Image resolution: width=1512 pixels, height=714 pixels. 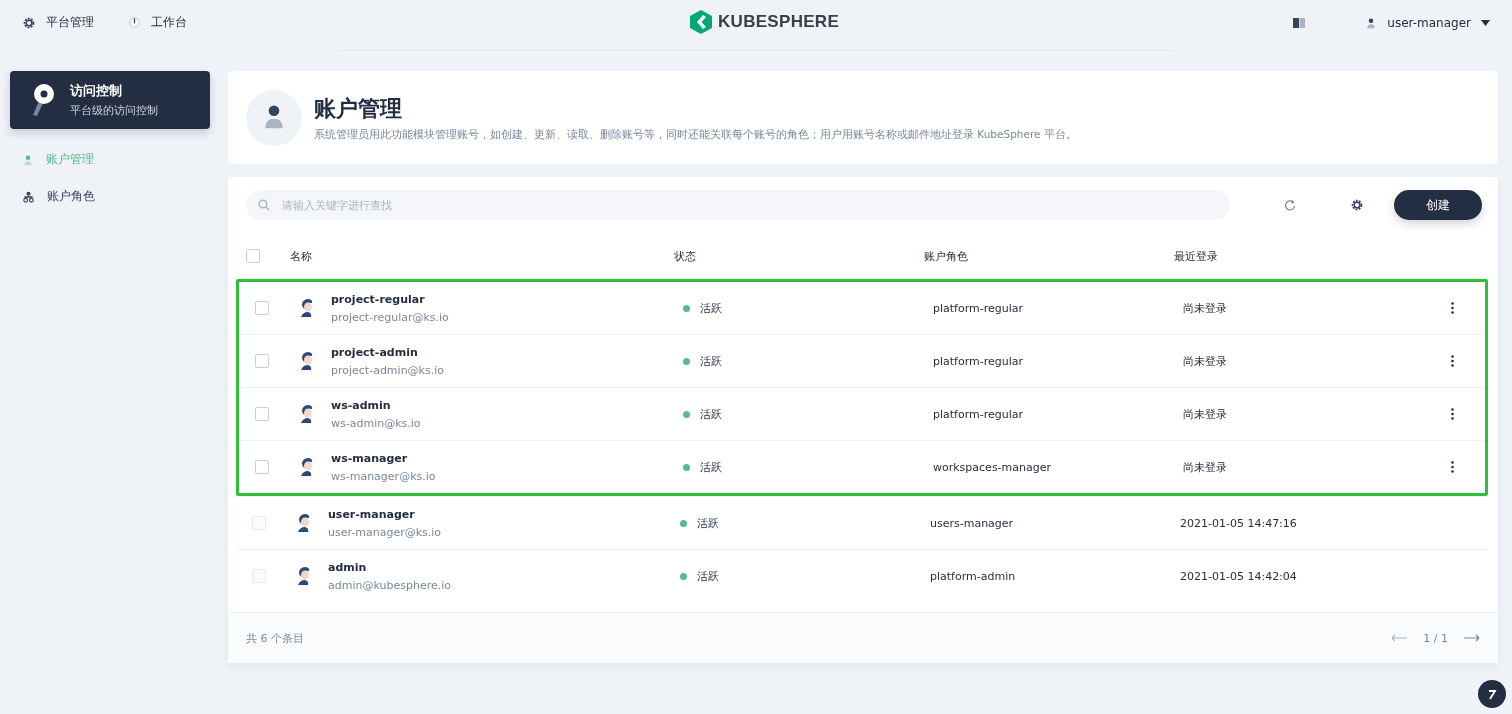 What do you see at coordinates (1196, 256) in the screenshot?
I see `column-header: 最近登录` at bounding box center [1196, 256].